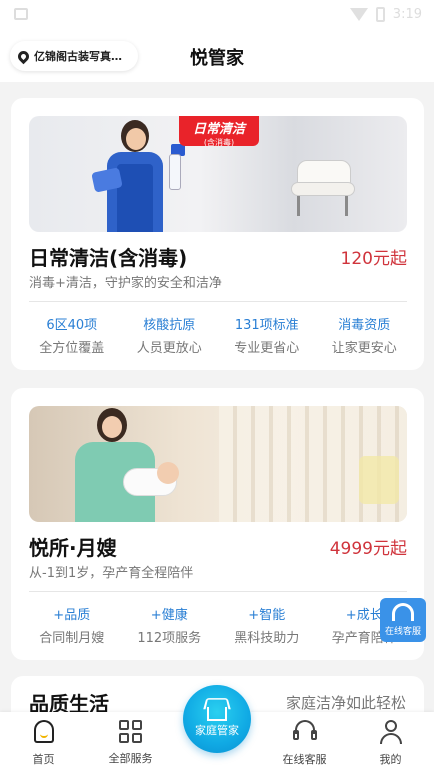  I want to click on family-butler-center-button: 家庭管家, so click(217, 719).